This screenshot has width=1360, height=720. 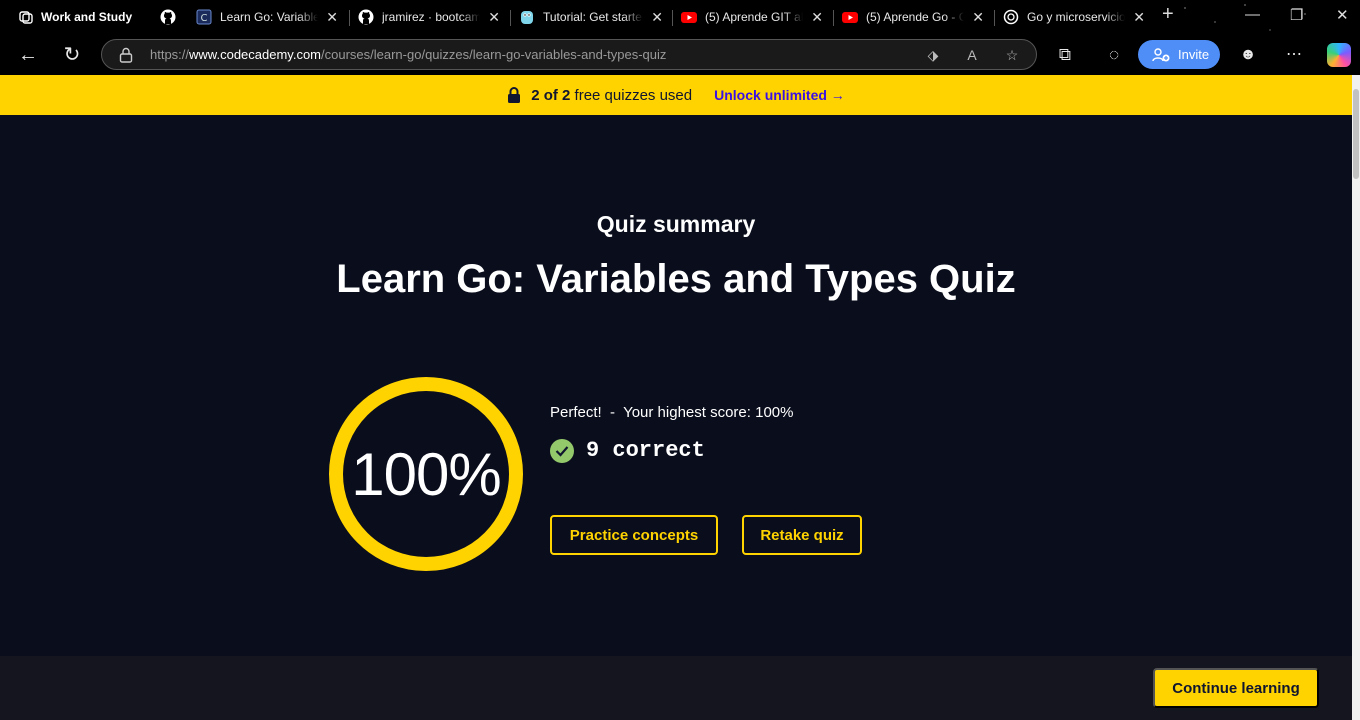 I want to click on tab-title: (5) Aprende Go - Curso, so click(x=915, y=17).